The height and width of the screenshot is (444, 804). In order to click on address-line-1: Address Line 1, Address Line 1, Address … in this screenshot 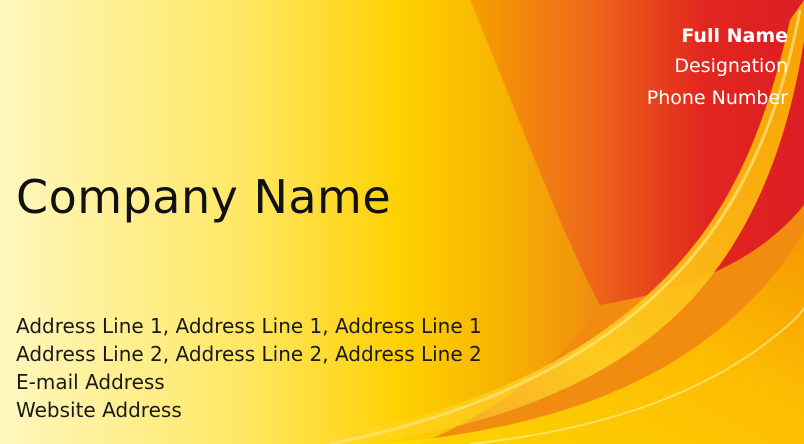, I will do `click(249, 326)`.